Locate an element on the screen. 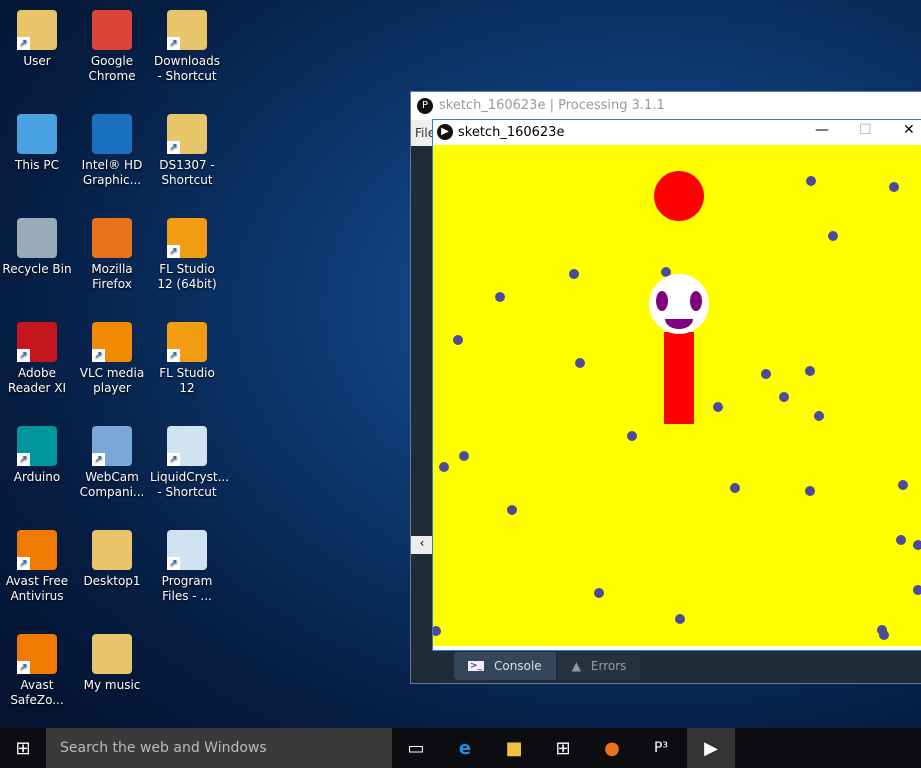  start-button: ⊞ is located at coordinates (23, 748).